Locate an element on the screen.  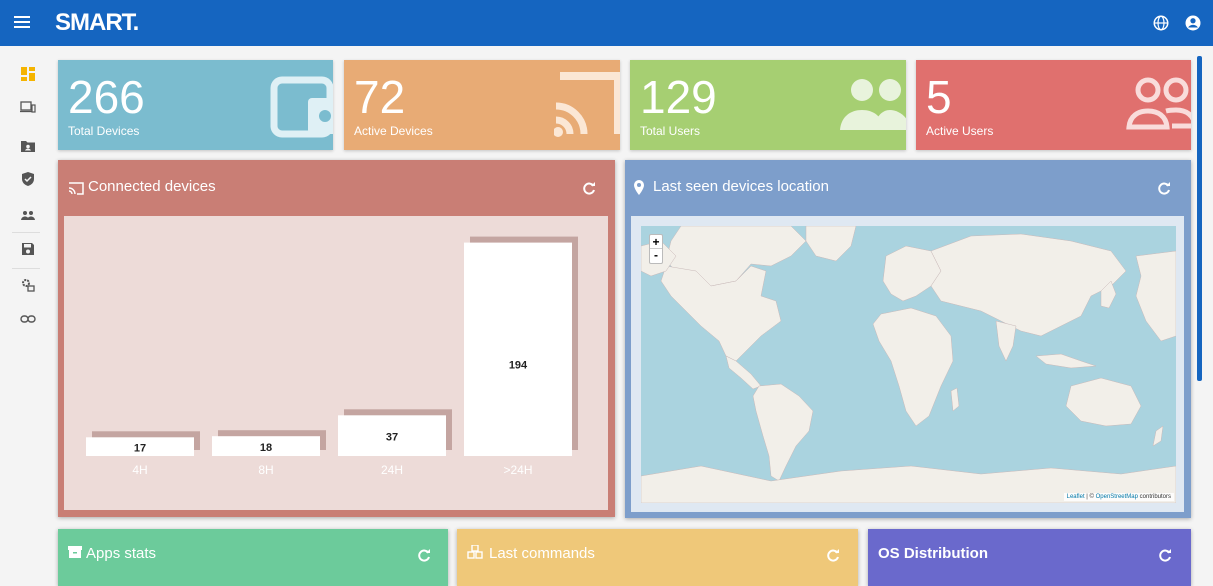
shield-check-icon is located at coordinates (28, 179).